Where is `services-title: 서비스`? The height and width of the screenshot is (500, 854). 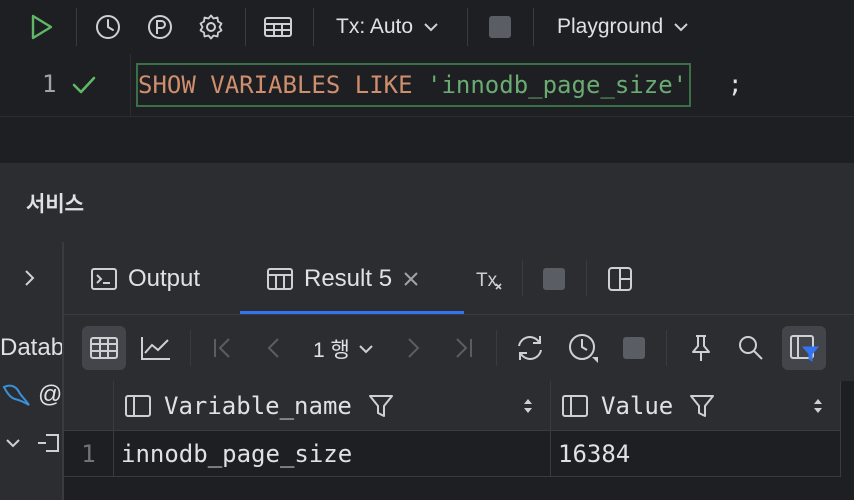
services-title: 서비스 is located at coordinates (55, 204).